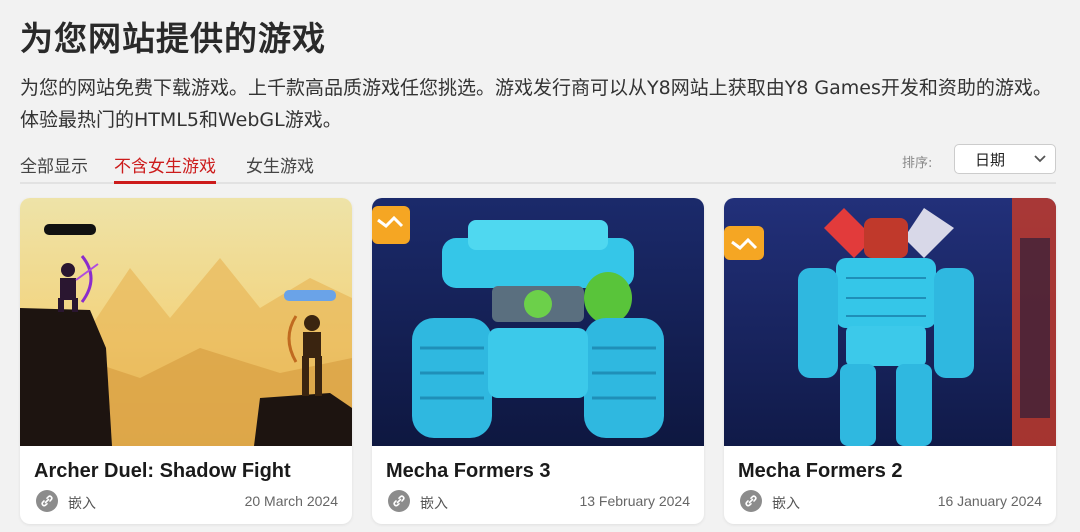  What do you see at coordinates (538, 164) in the screenshot?
I see `filter-tabs: 全部显示 不含女生游戏 女生游戏 排序: 日期` at bounding box center [538, 164].